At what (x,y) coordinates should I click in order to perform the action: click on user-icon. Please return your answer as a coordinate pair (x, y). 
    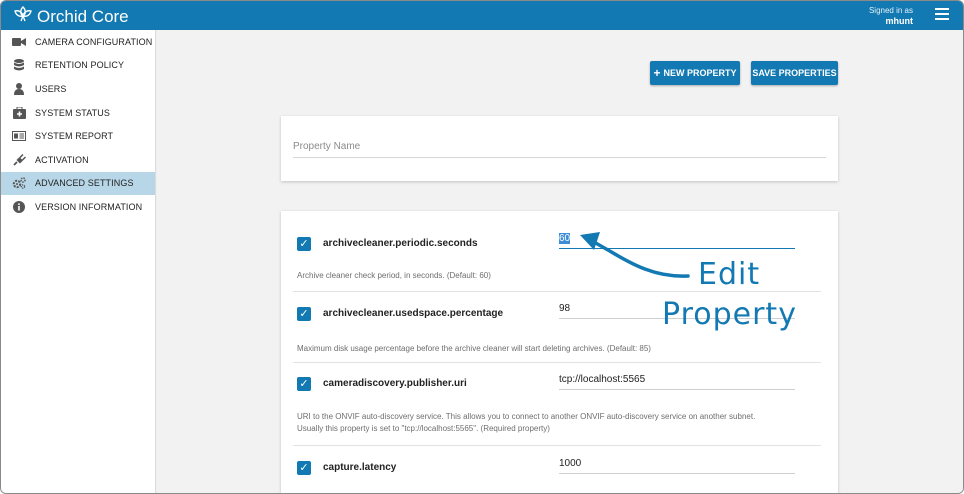
    Looking at the image, I should click on (19, 88).